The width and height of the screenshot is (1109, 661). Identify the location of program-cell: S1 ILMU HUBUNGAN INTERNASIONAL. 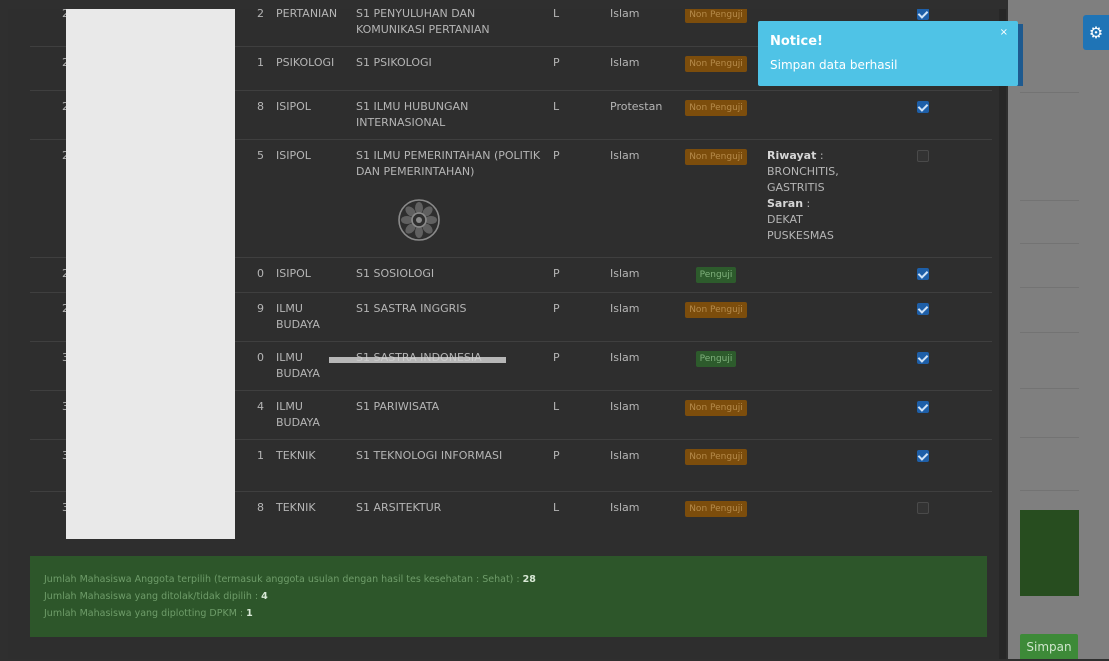
(448, 115).